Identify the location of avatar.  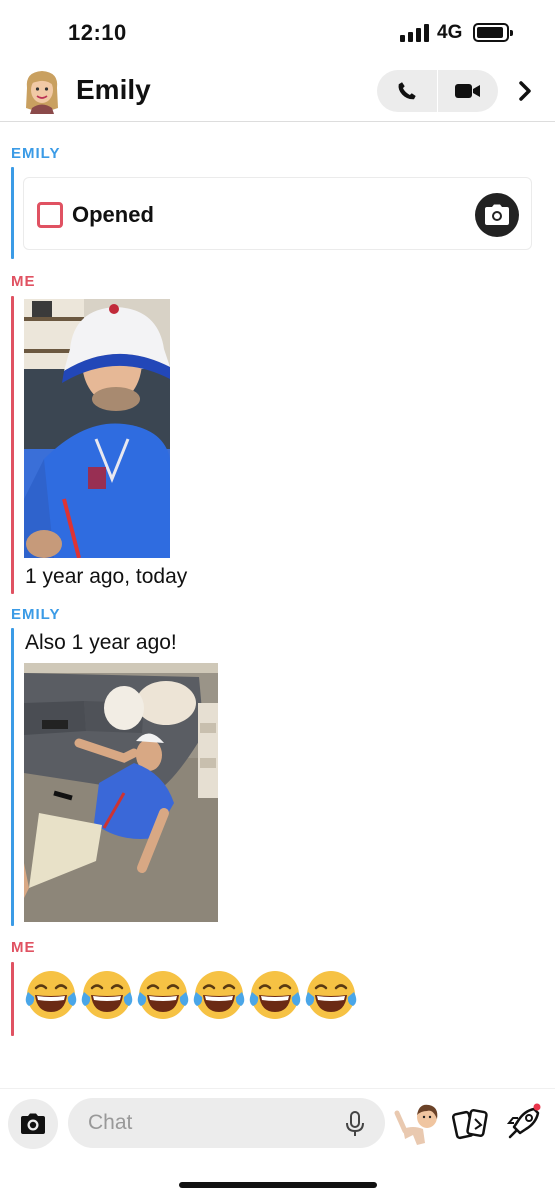
(42, 91).